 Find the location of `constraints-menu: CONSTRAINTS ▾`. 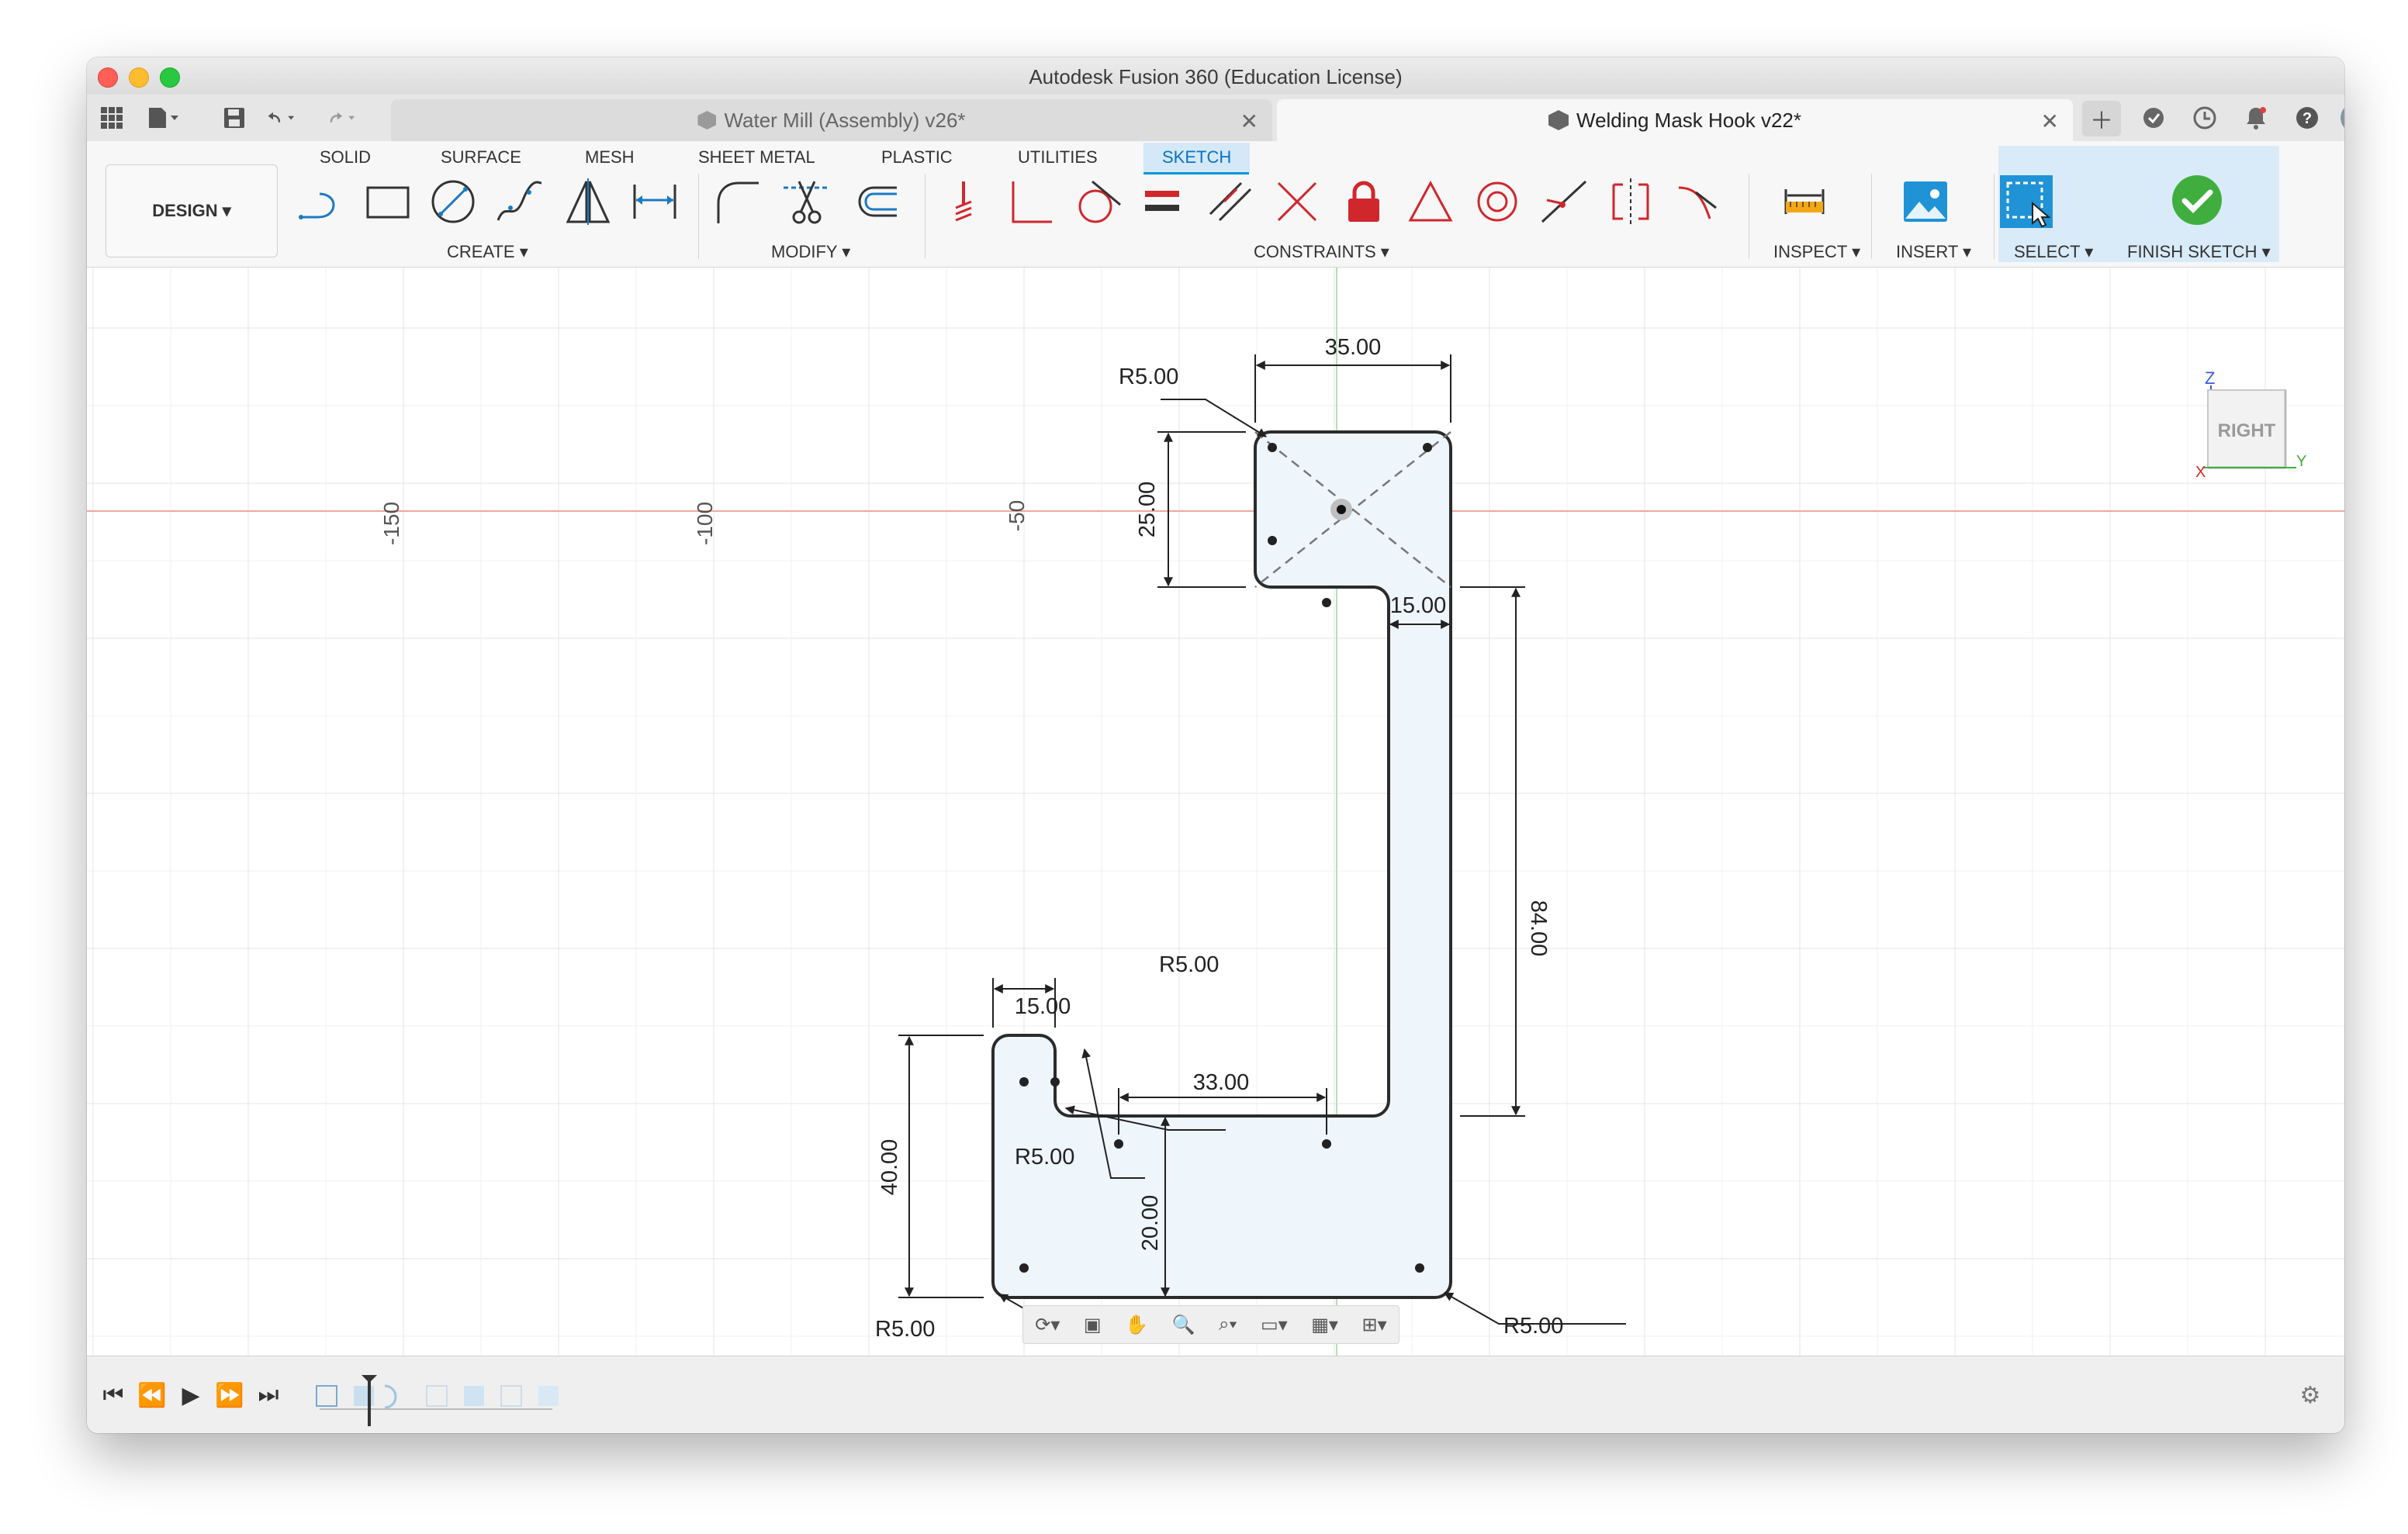

constraints-menu: CONSTRAINTS ▾ is located at coordinates (1321, 252).